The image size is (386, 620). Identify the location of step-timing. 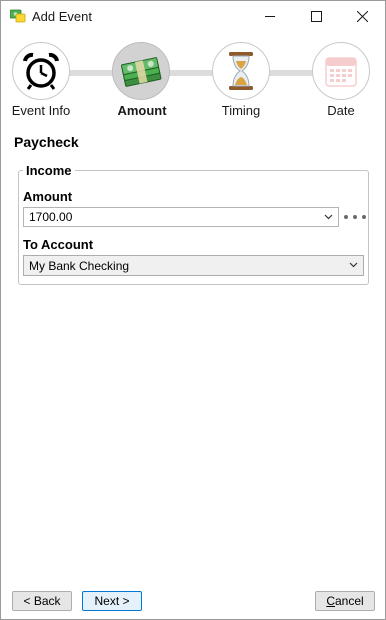
(241, 71).